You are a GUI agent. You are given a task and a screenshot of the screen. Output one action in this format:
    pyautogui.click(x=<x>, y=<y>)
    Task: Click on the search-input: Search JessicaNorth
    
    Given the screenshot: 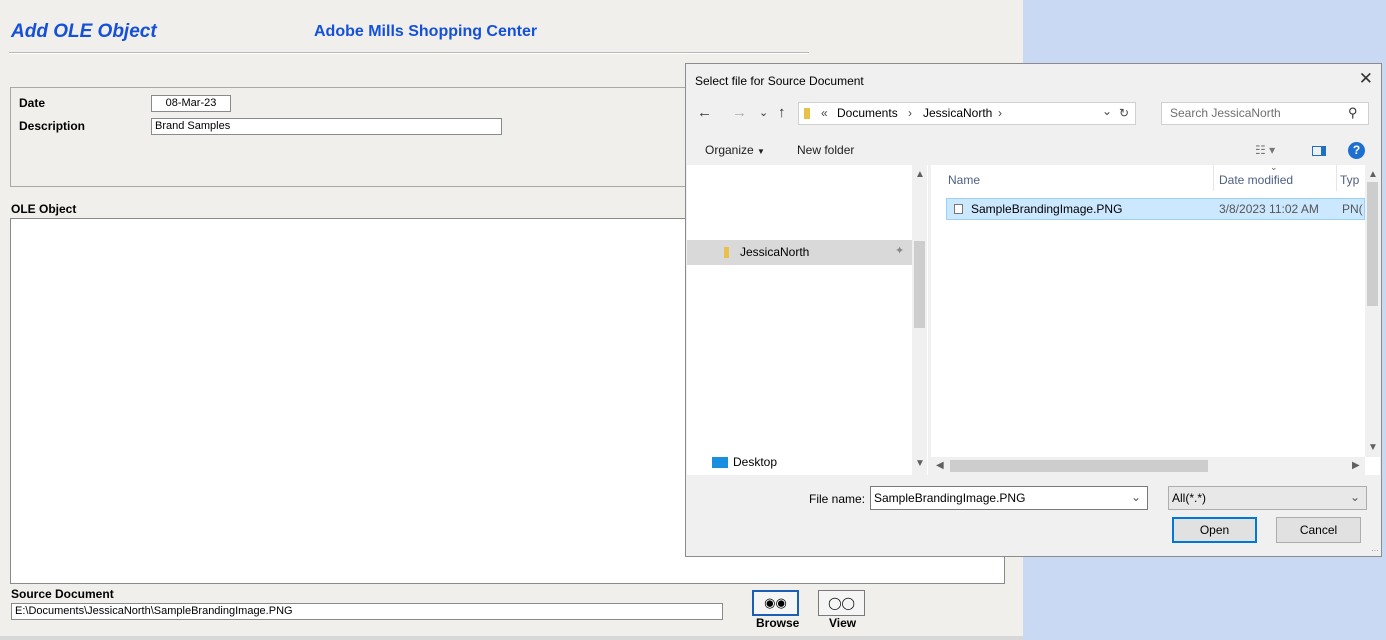 What is the action you would take?
    pyautogui.click(x=1265, y=113)
    